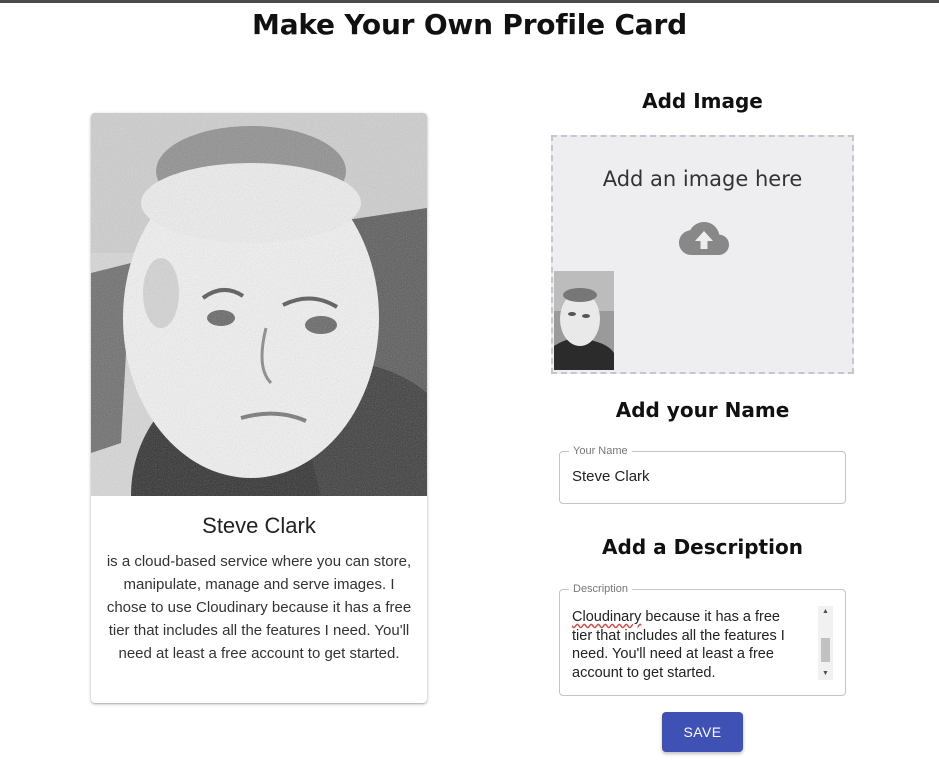 The width and height of the screenshot is (939, 773). Describe the element at coordinates (469, 1) in the screenshot. I see `window-top-border` at that location.